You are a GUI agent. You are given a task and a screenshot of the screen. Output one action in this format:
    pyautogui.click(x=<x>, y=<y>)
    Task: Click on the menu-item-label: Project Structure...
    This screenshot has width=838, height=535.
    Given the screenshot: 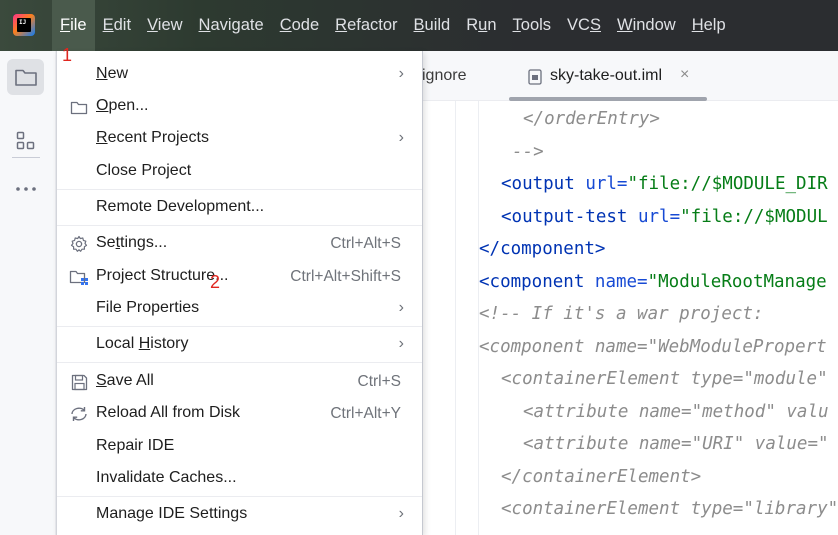 What is the action you would take?
    pyautogui.click(x=162, y=275)
    